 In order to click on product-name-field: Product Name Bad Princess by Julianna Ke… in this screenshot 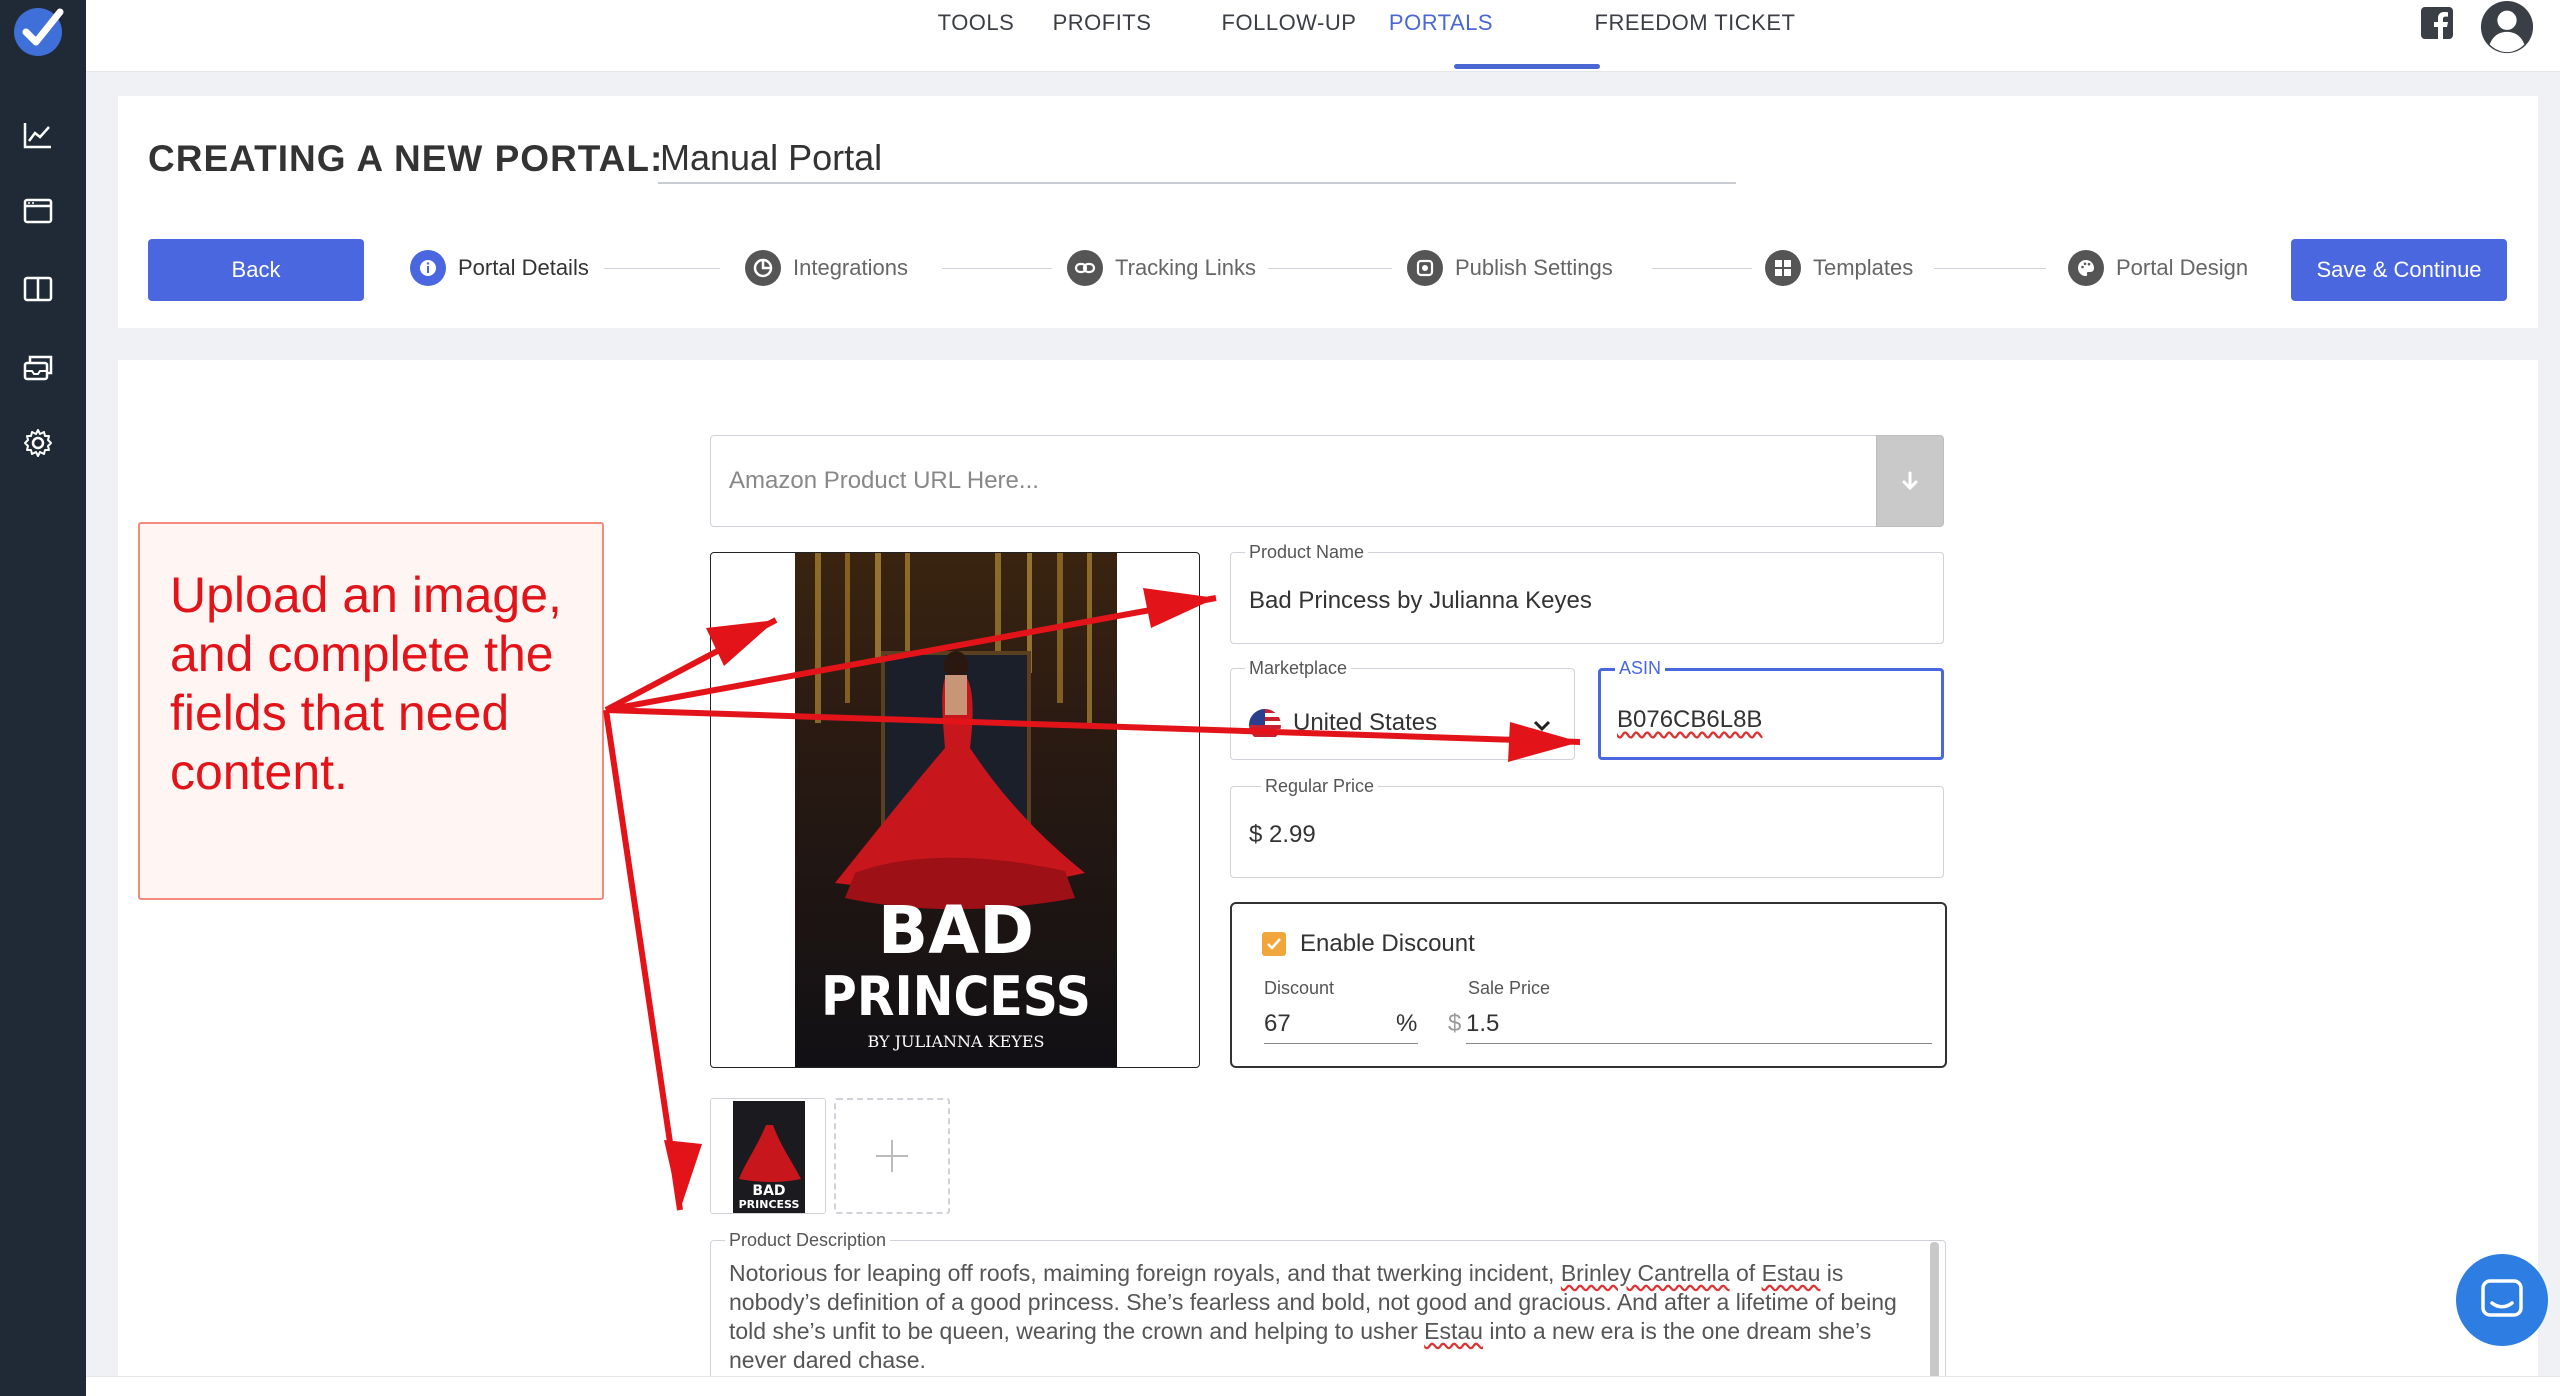, I will do `click(1587, 593)`.